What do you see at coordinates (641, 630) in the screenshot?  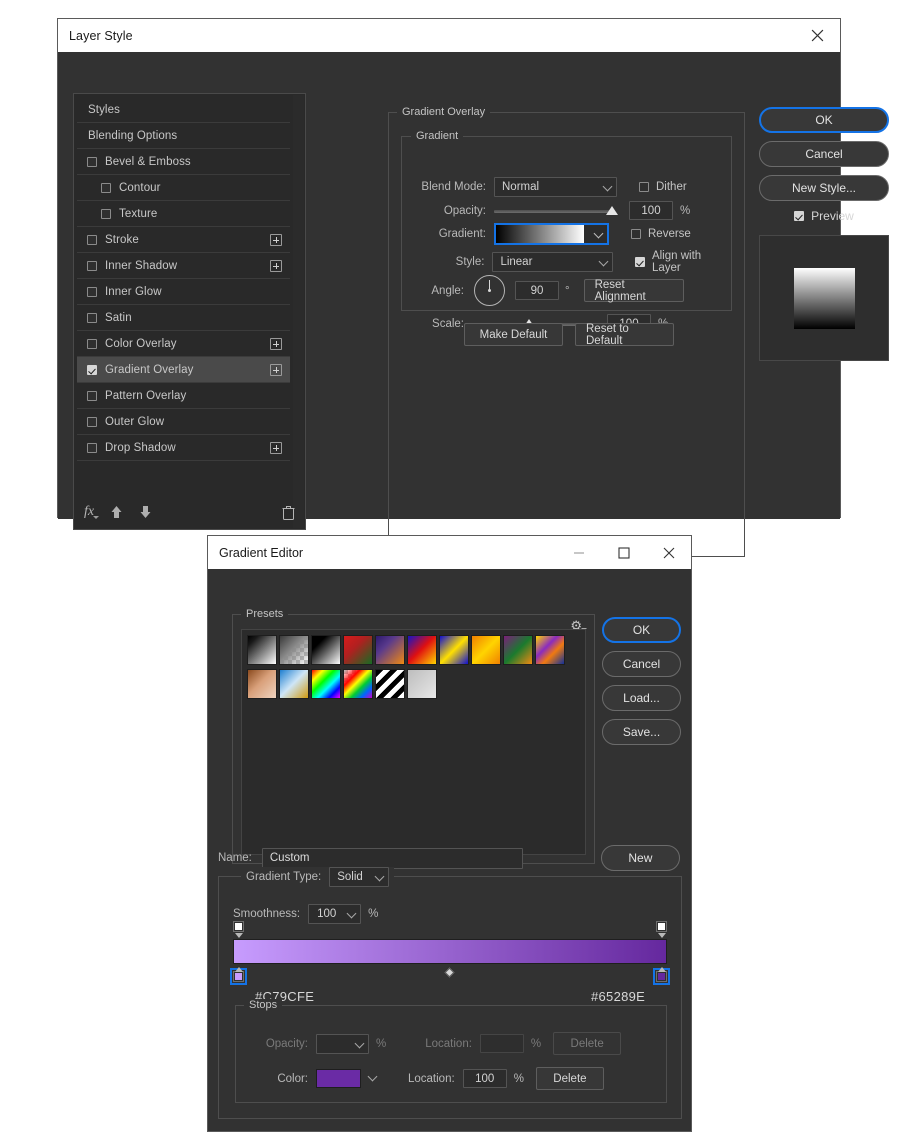 I see `ge-ok-button: OK` at bounding box center [641, 630].